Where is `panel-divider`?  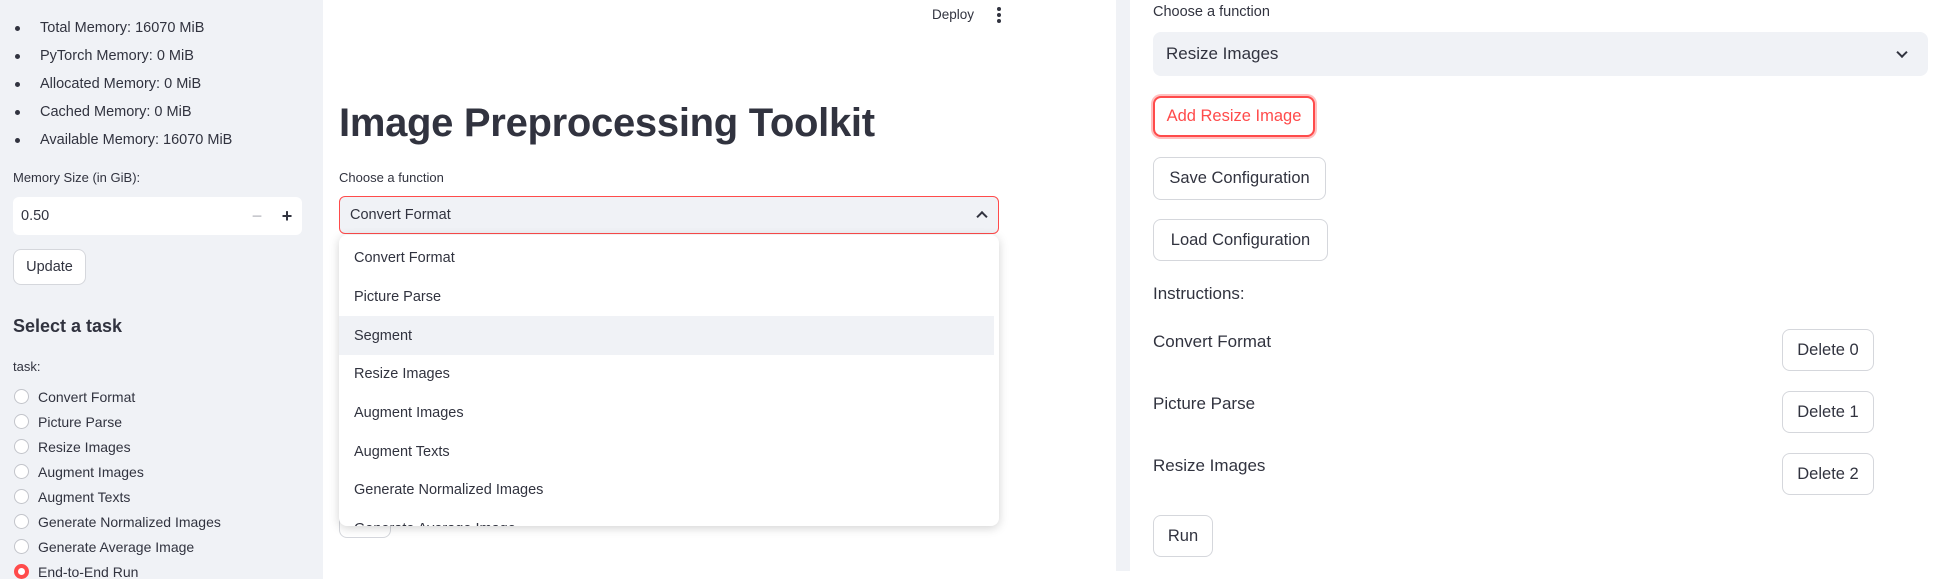
panel-divider is located at coordinates (1123, 285).